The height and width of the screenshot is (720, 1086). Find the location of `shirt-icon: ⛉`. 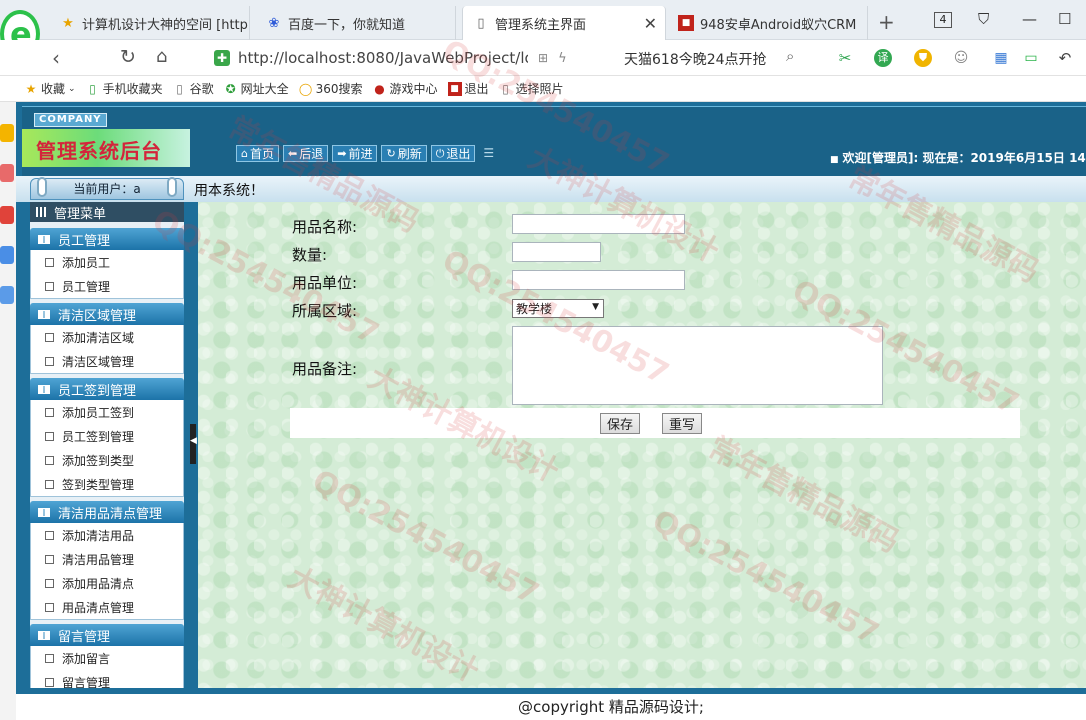

shirt-icon: ⛉ is located at coordinates (983, 19).